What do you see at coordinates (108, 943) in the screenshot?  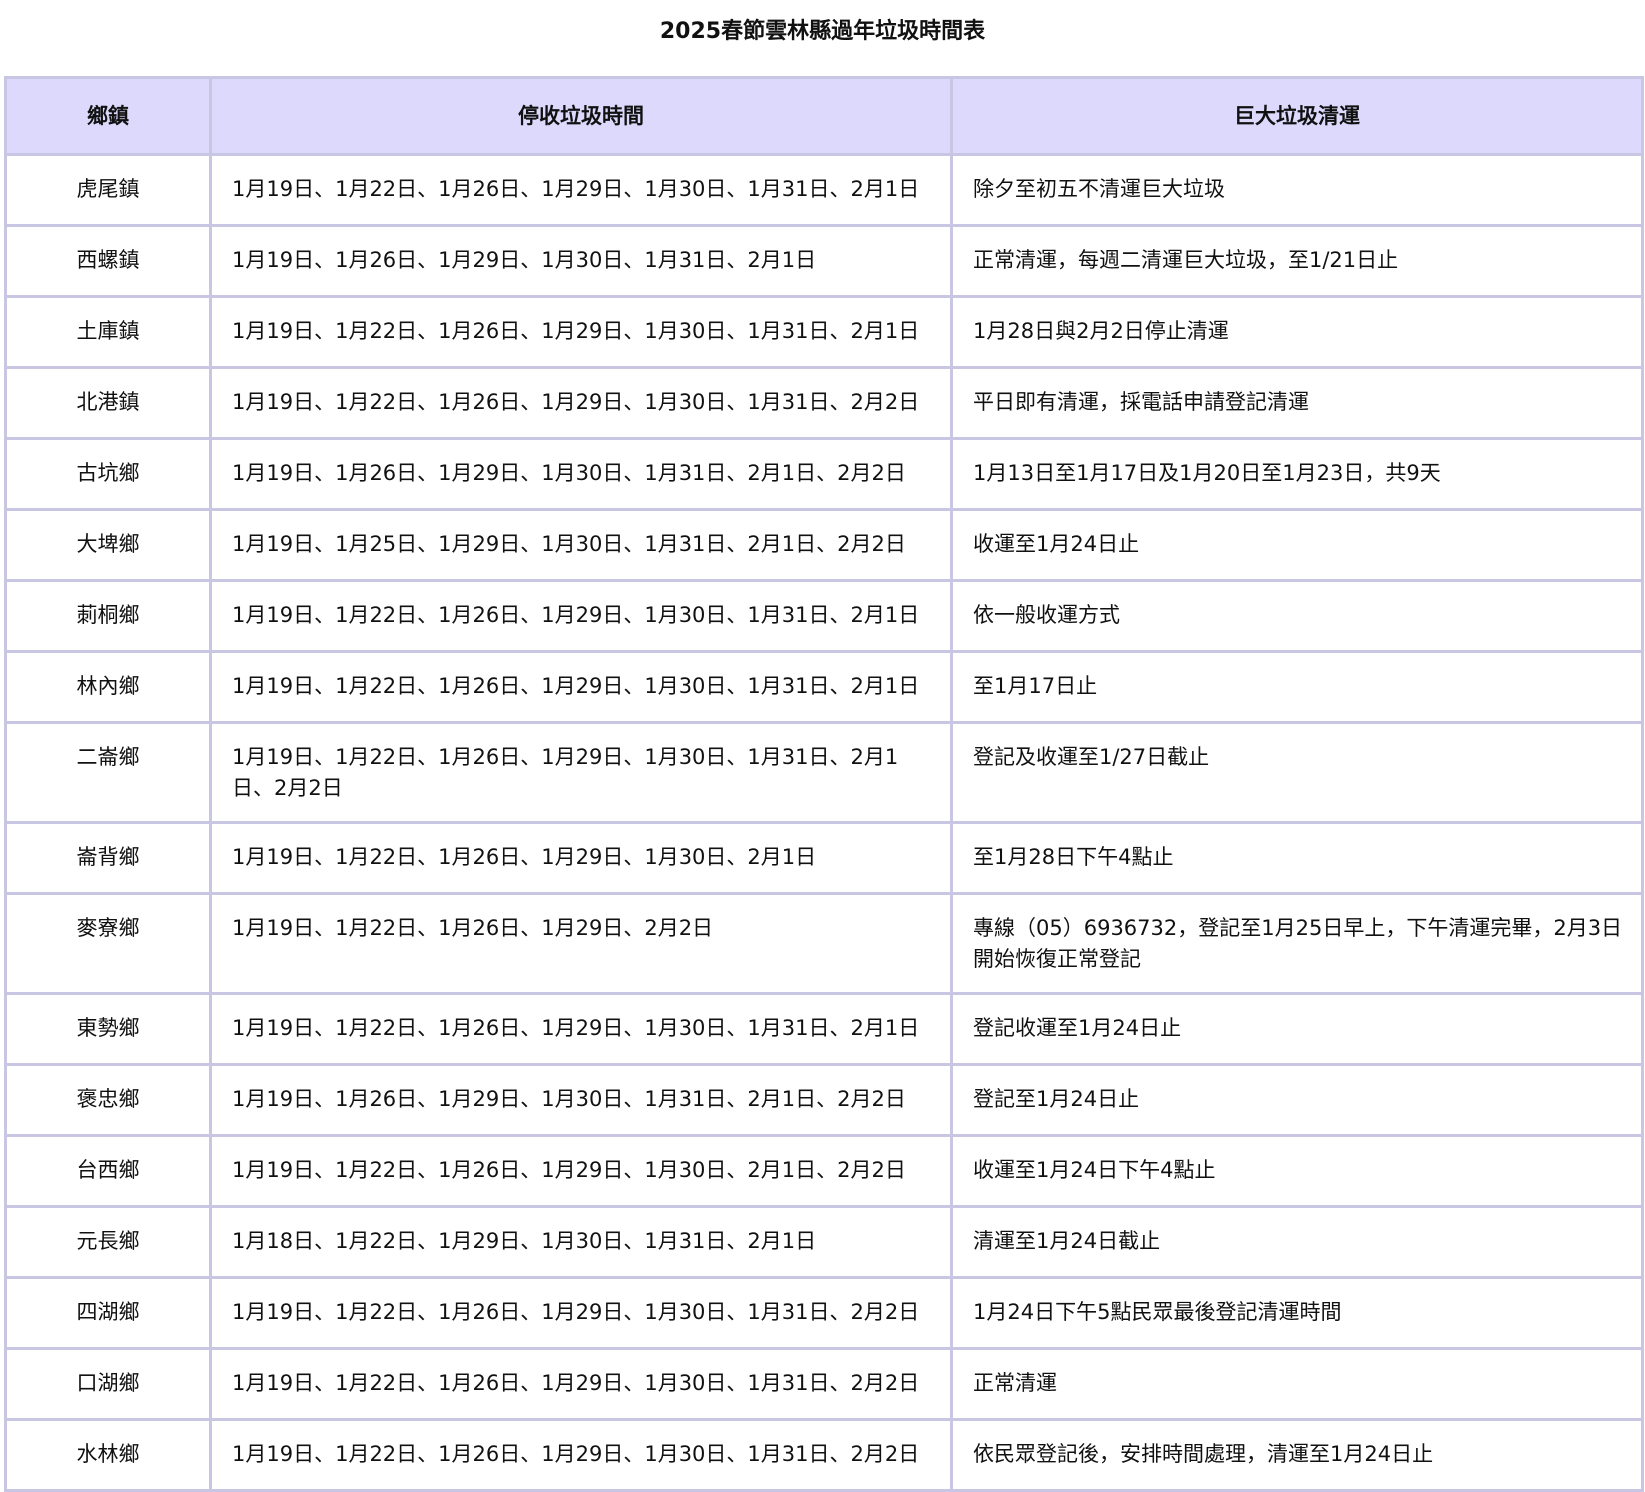 I see `town-cell: 麥寮鄉` at bounding box center [108, 943].